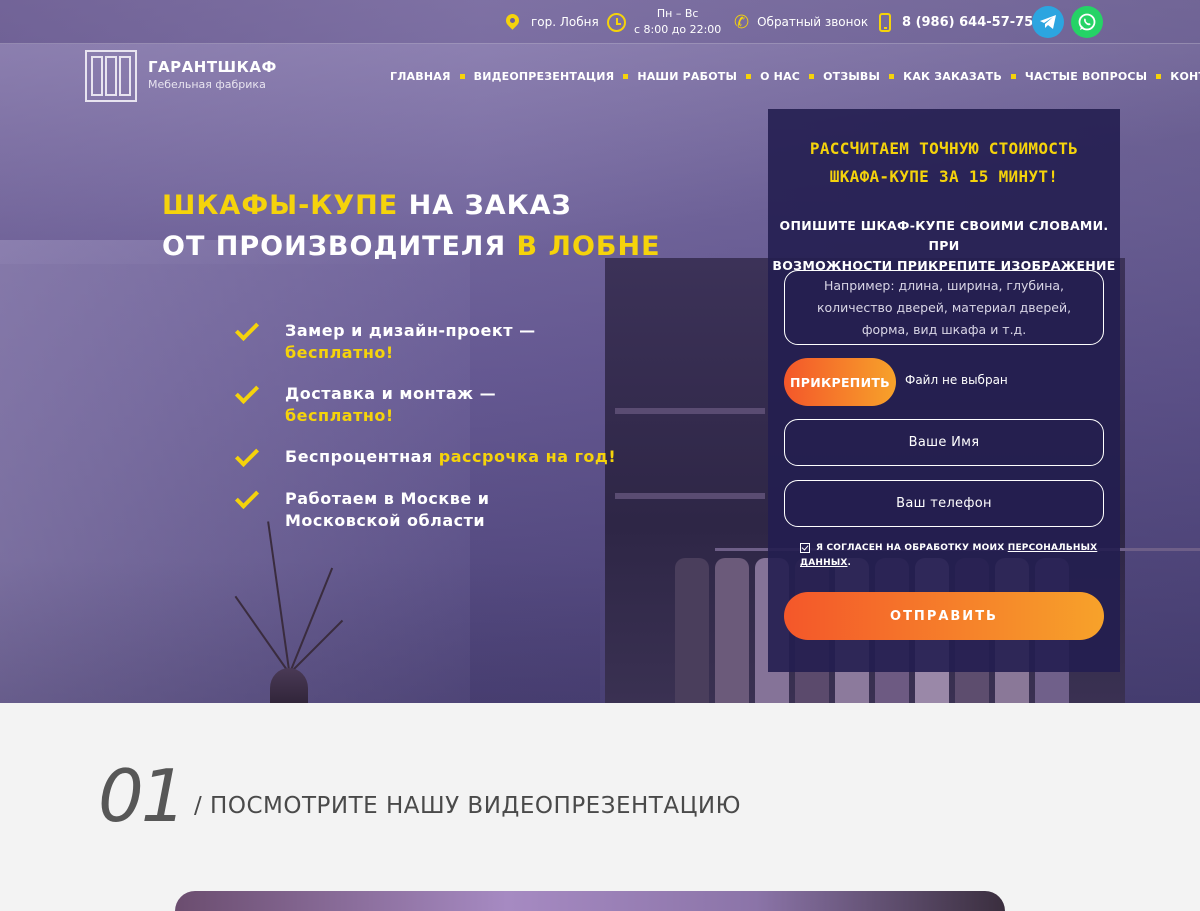  I want to click on form-title-line-2: ШКАФА-КУПЕ ЗА 15 МИНУТ!, so click(944, 176).